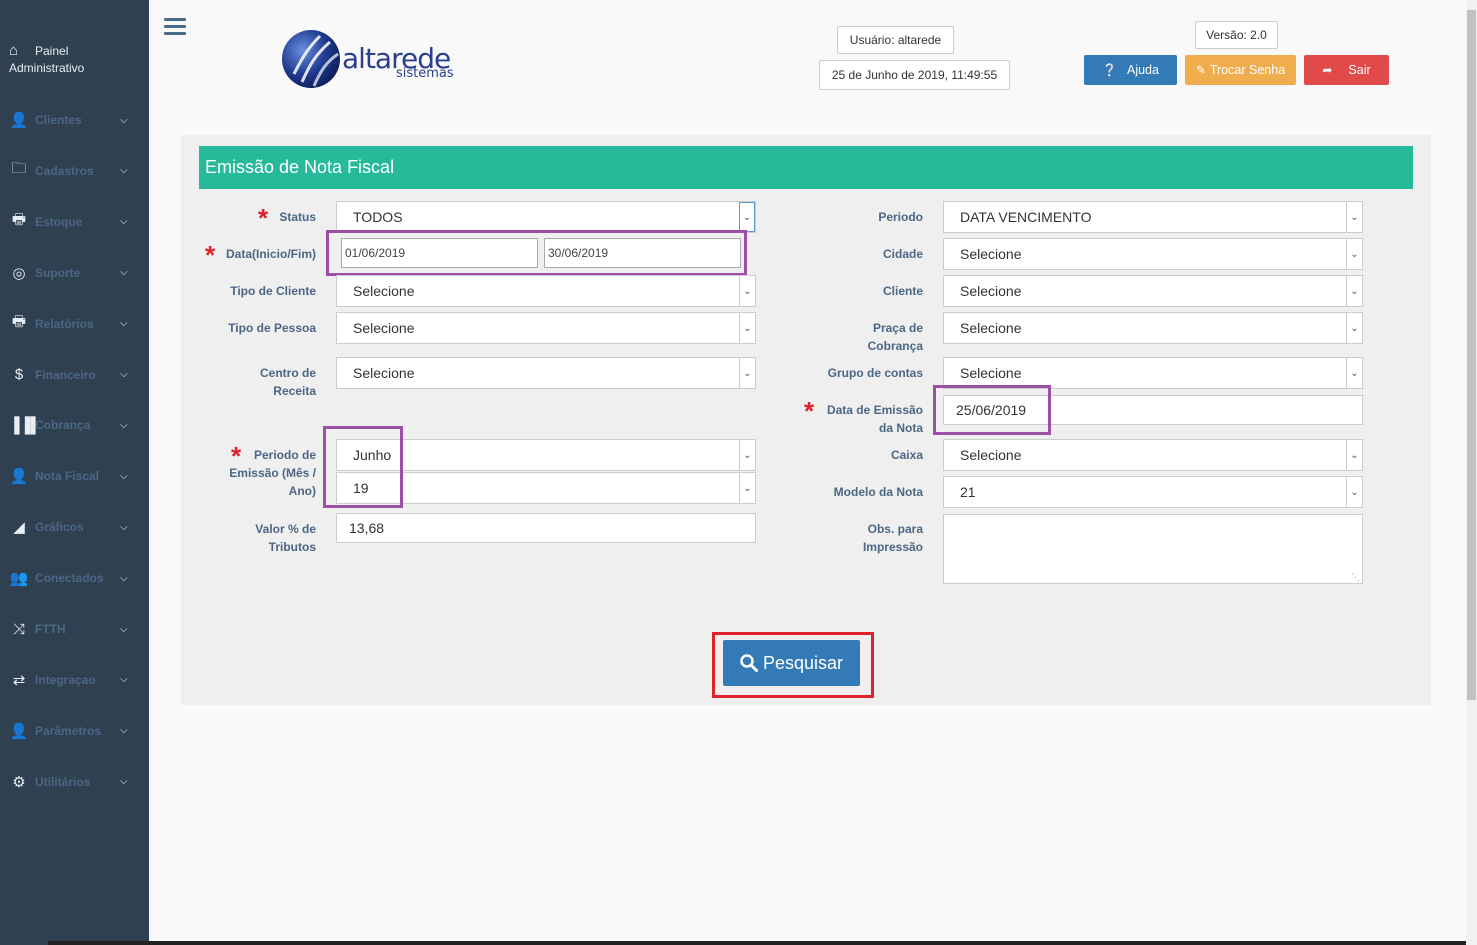 This screenshot has width=1477, height=945. I want to click on obs-textarea: ⋱, so click(1153, 549).